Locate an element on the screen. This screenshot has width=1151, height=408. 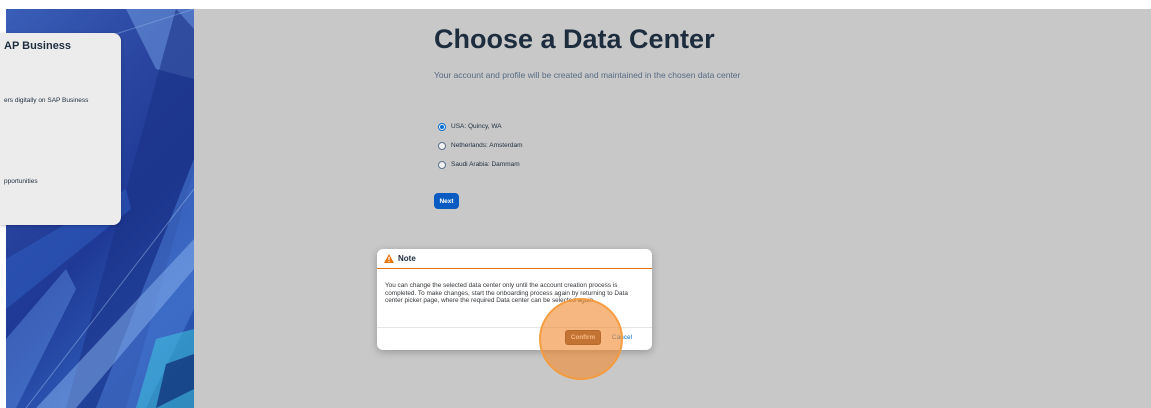
cancel-button: Cancel is located at coordinates (622, 337).